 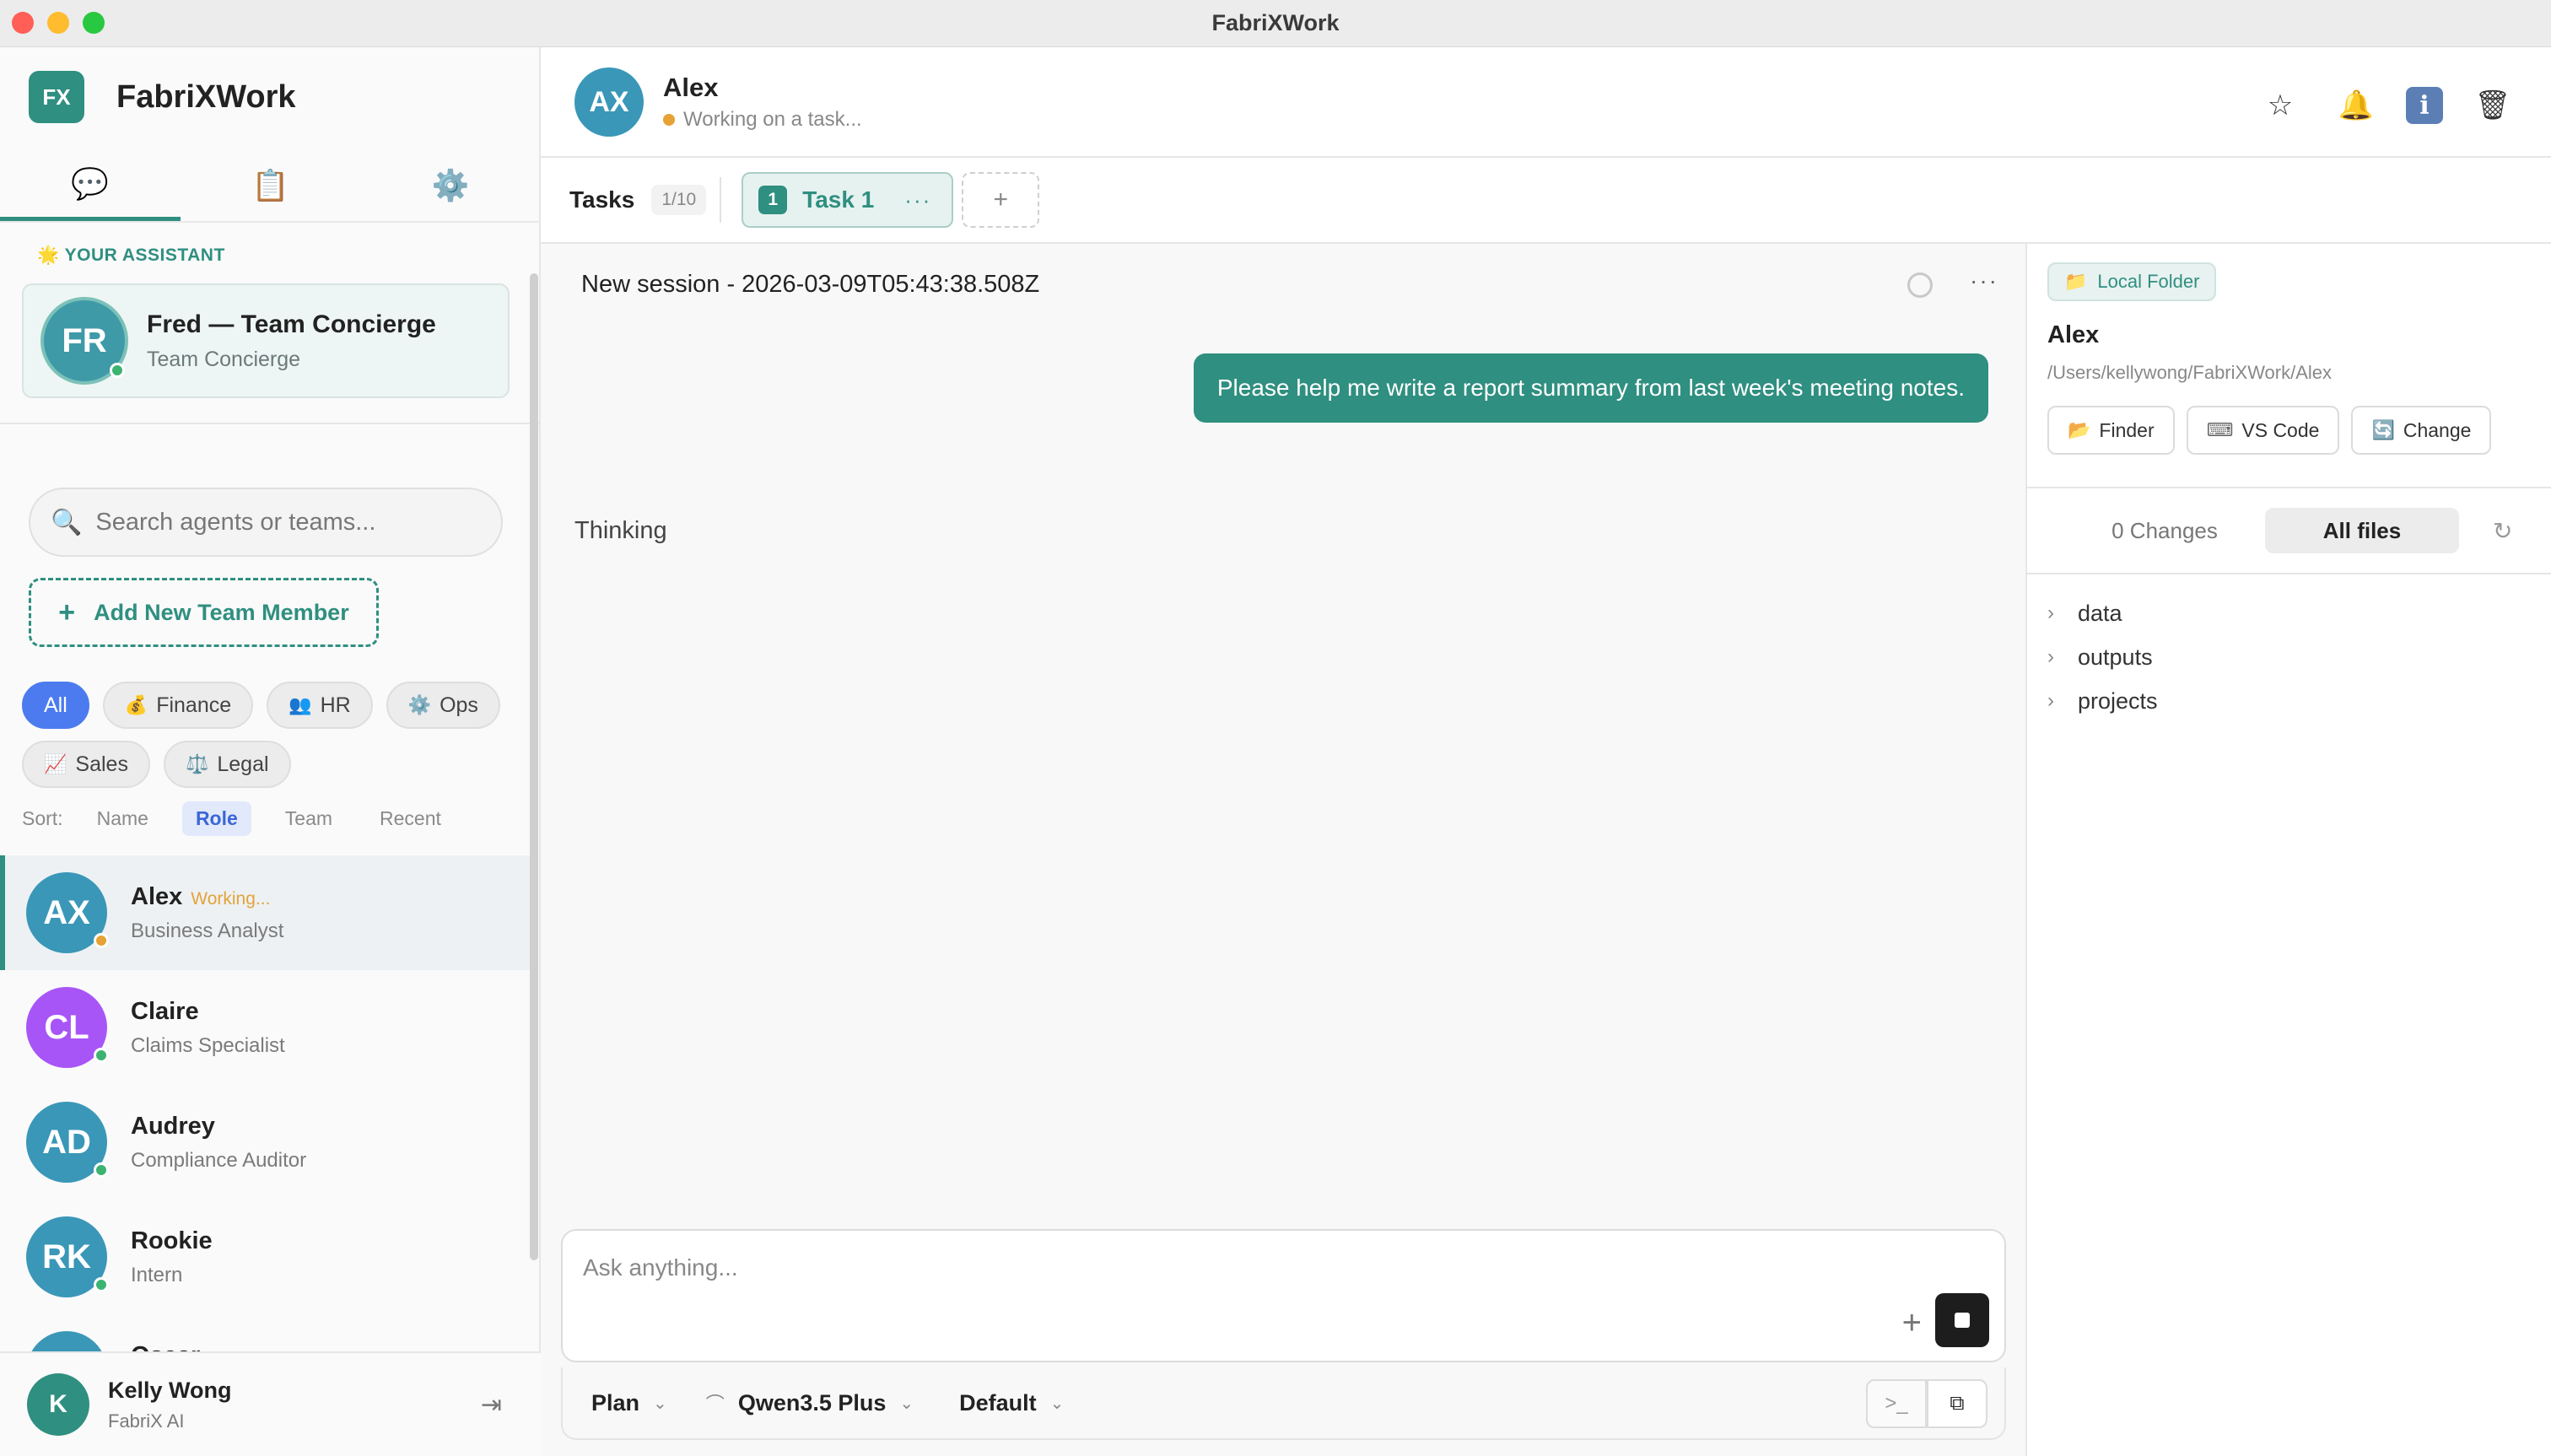 What do you see at coordinates (94, 23) in the screenshot?
I see `maximize-window-button` at bounding box center [94, 23].